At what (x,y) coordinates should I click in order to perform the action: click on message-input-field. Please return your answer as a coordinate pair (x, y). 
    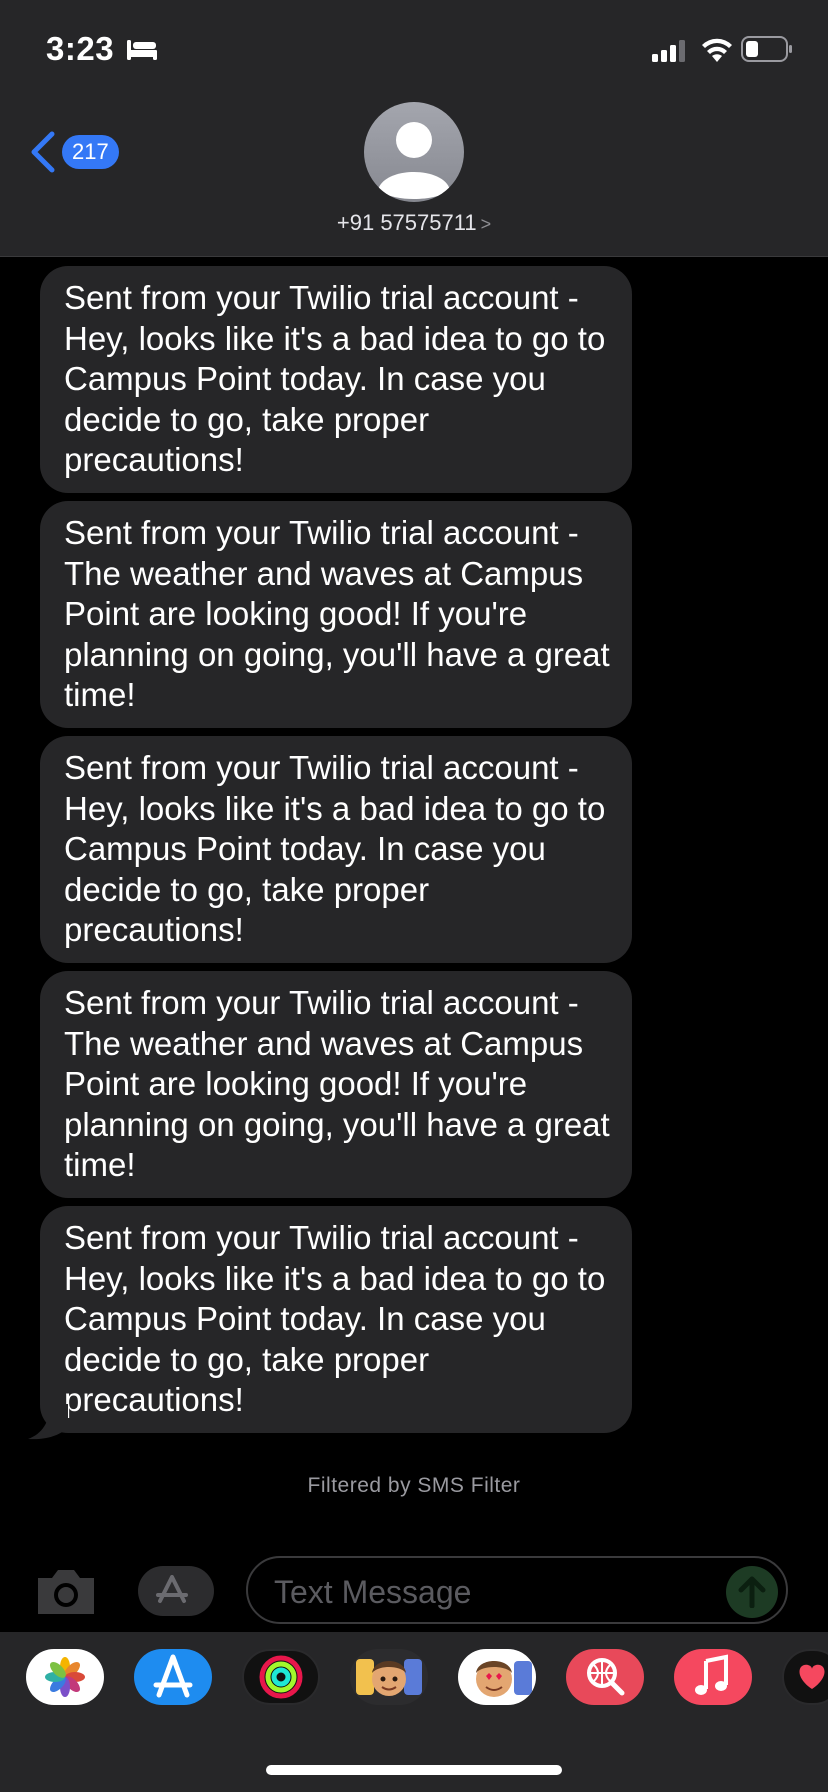
    Looking at the image, I should click on (489, 1592).